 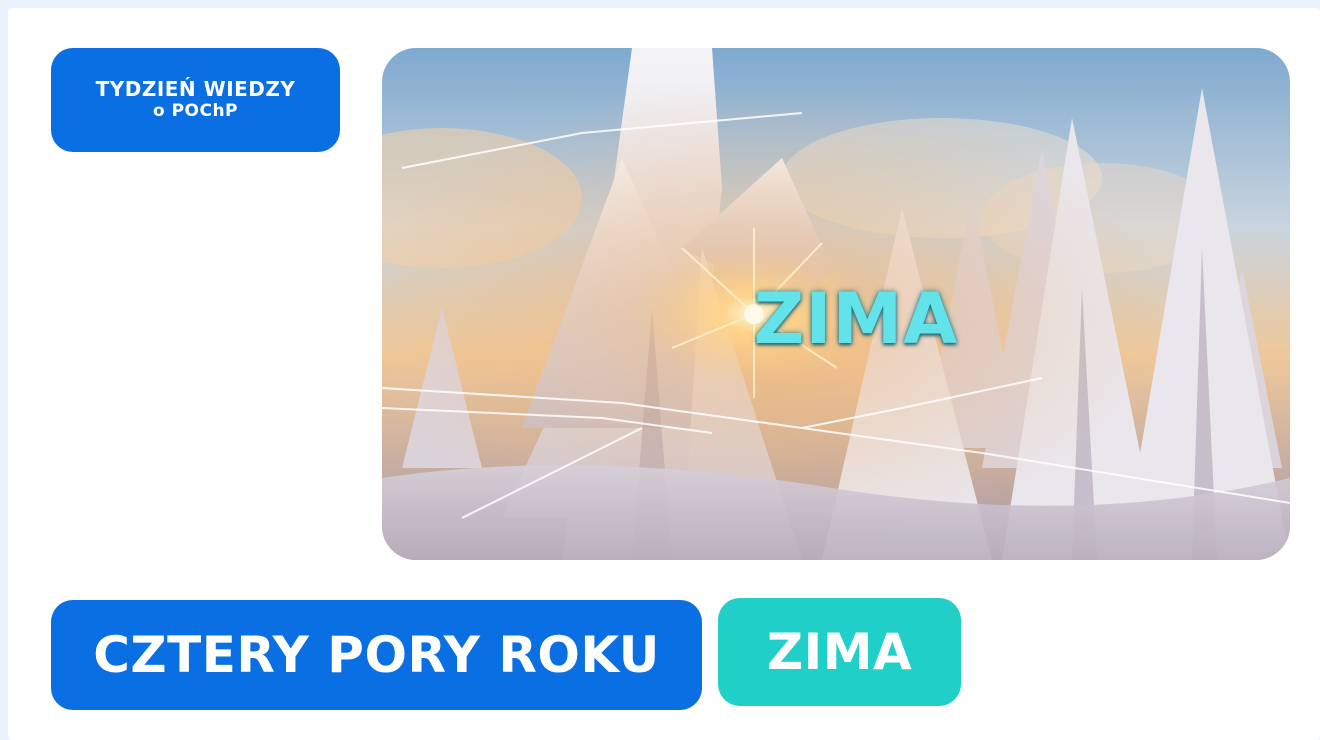 What do you see at coordinates (195, 111) in the screenshot?
I see `badge-line-2: o POChP` at bounding box center [195, 111].